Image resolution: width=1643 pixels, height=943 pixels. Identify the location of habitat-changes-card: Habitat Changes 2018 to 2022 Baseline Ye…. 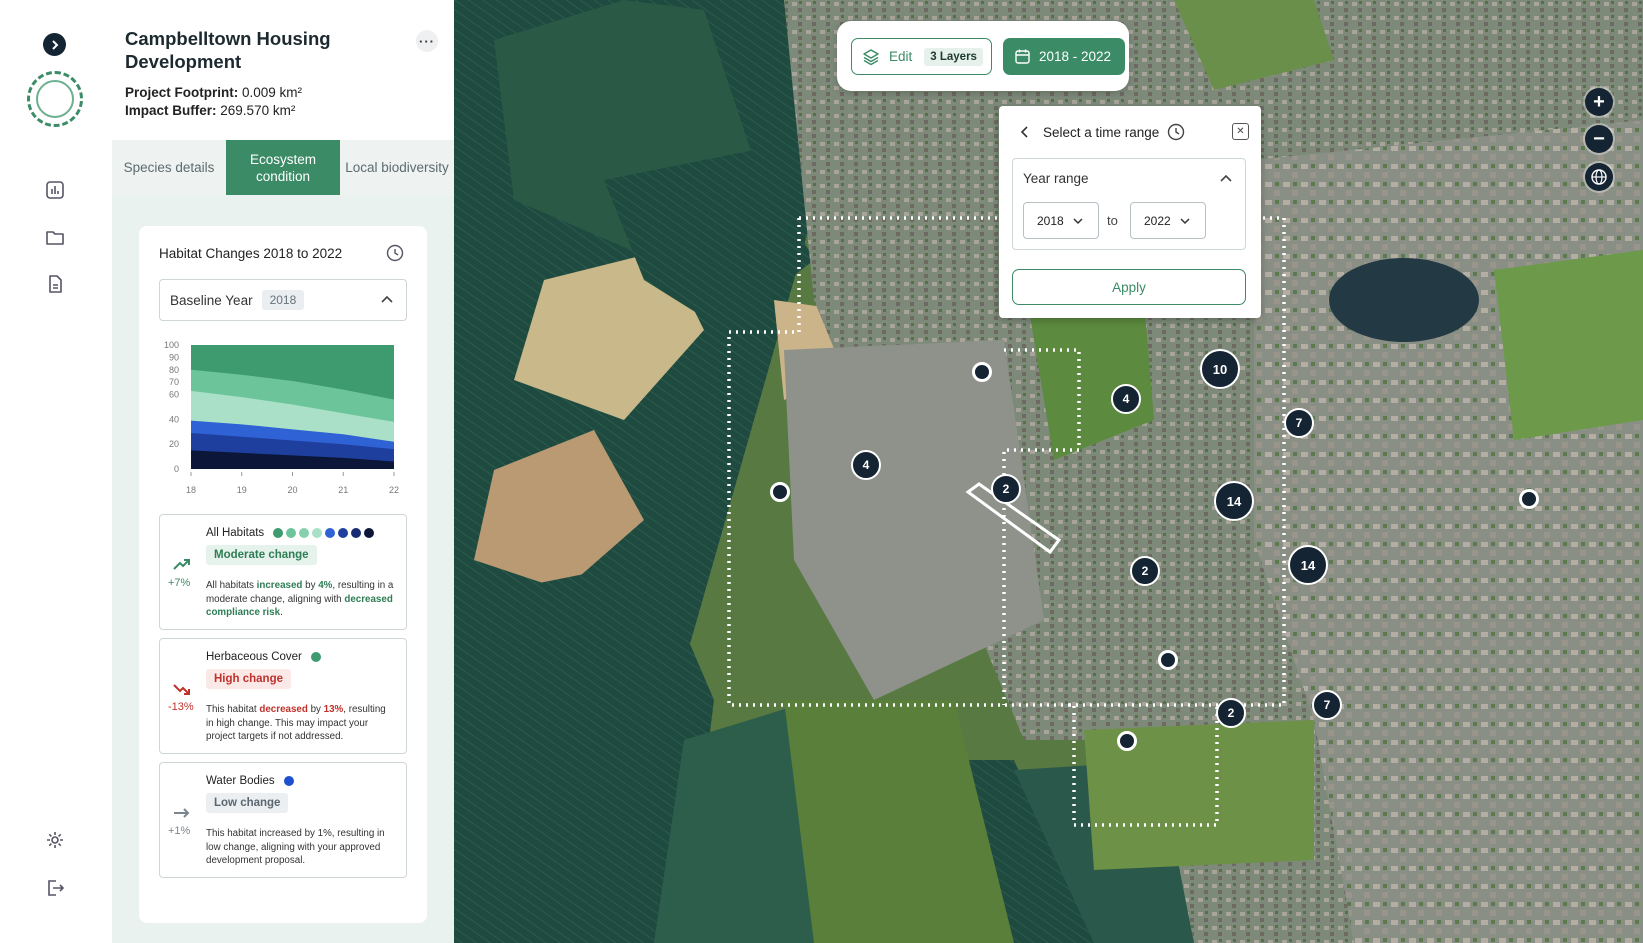
(283, 574).